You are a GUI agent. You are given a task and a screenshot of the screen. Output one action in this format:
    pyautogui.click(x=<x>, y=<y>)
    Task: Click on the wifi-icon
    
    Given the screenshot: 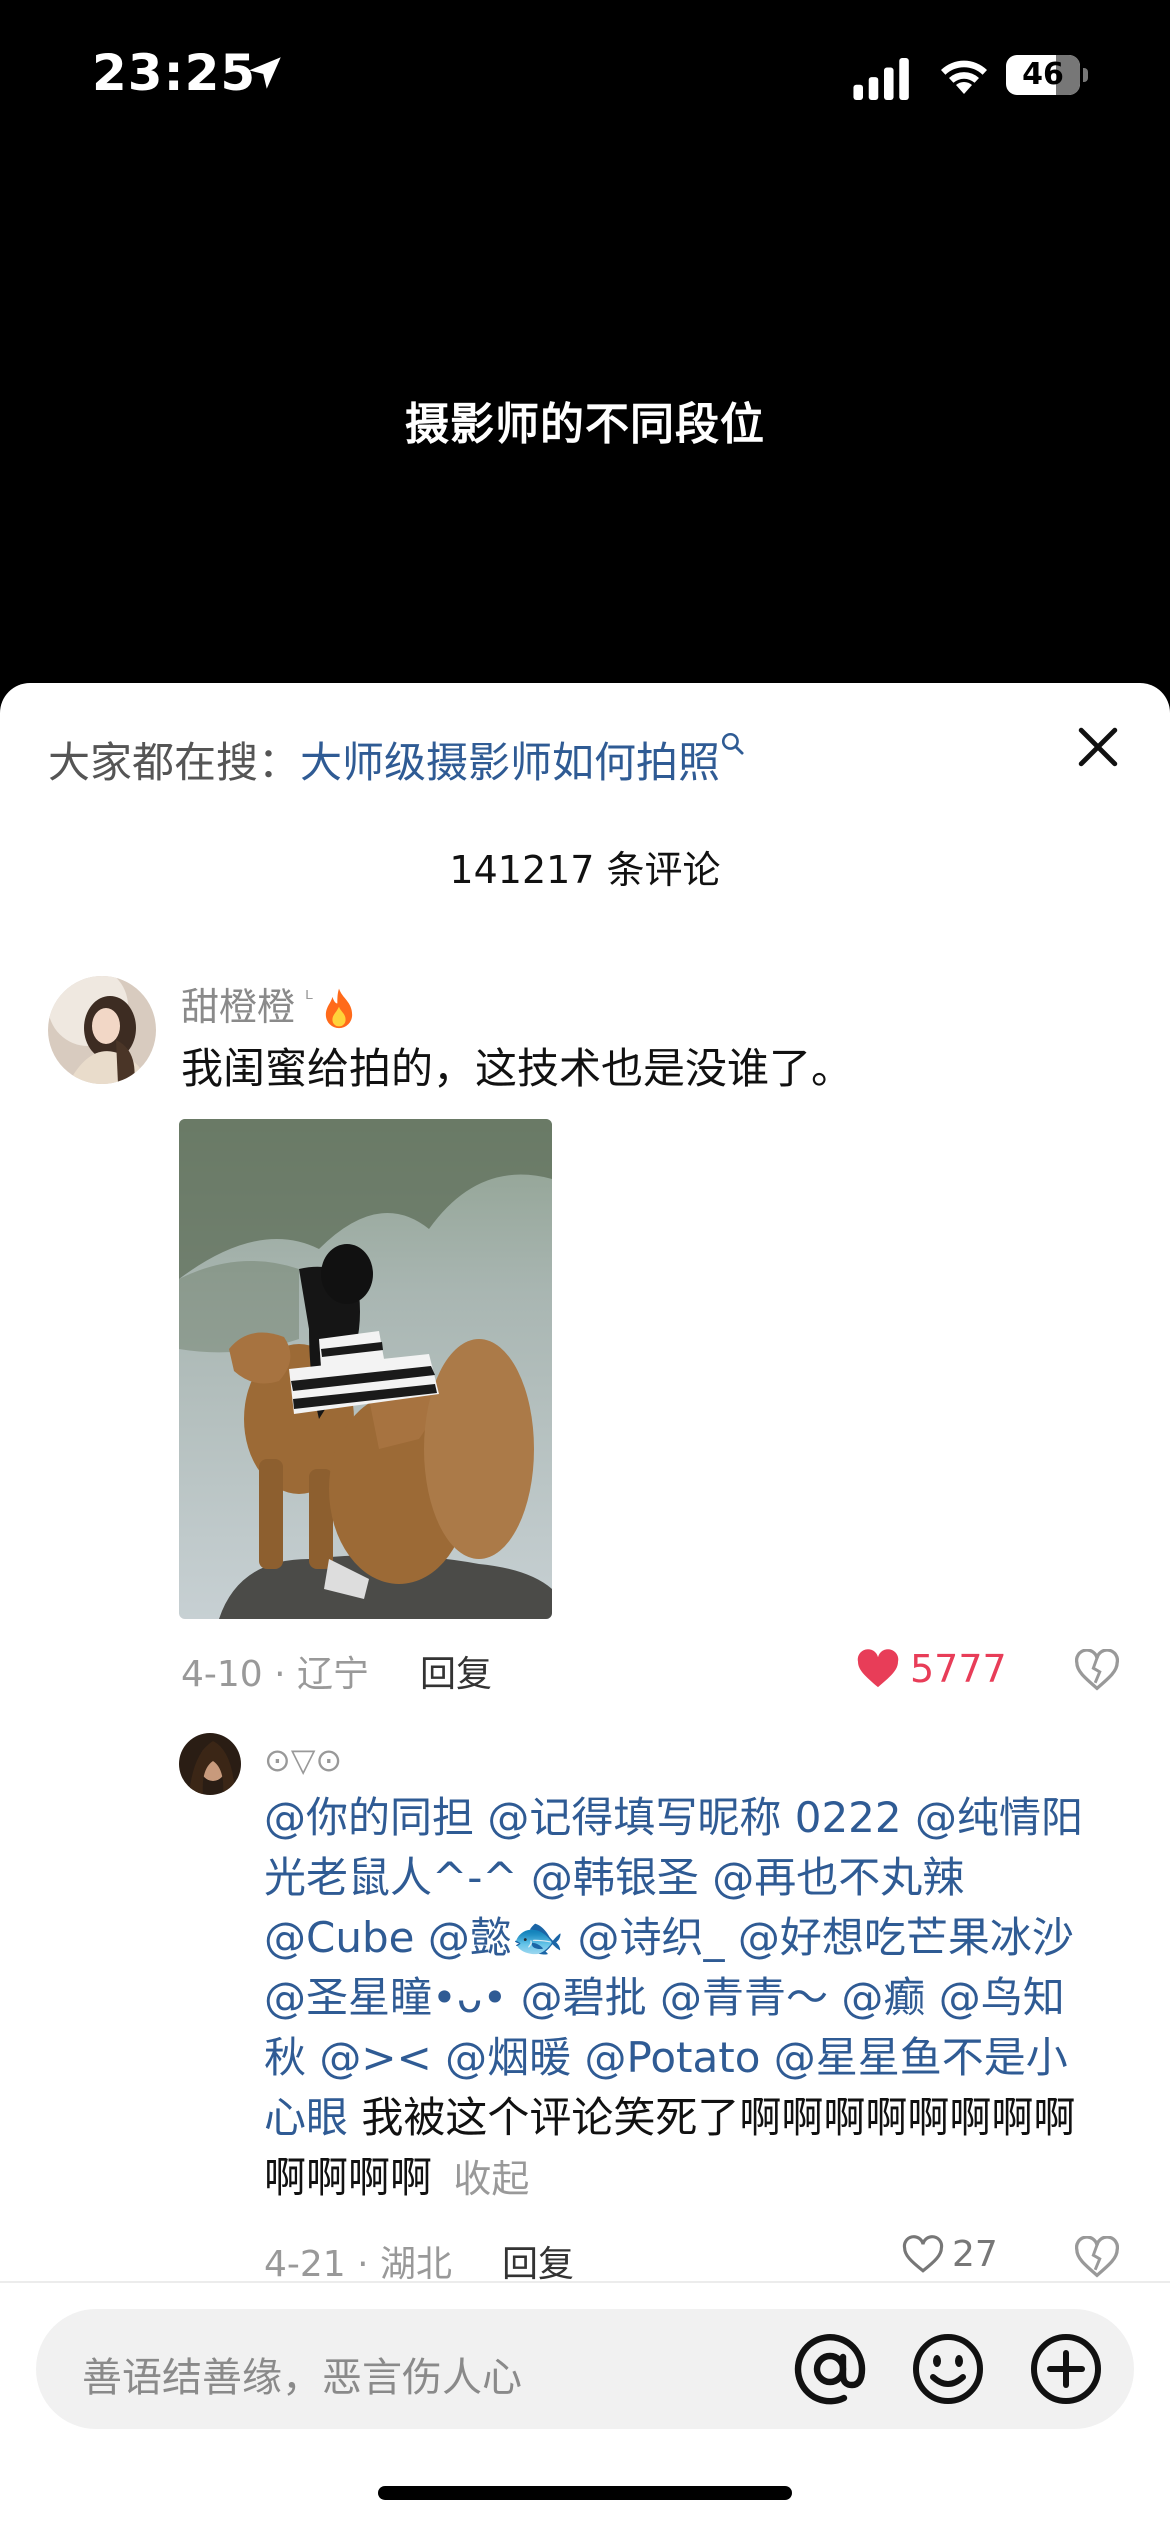 What is the action you would take?
    pyautogui.click(x=964, y=77)
    